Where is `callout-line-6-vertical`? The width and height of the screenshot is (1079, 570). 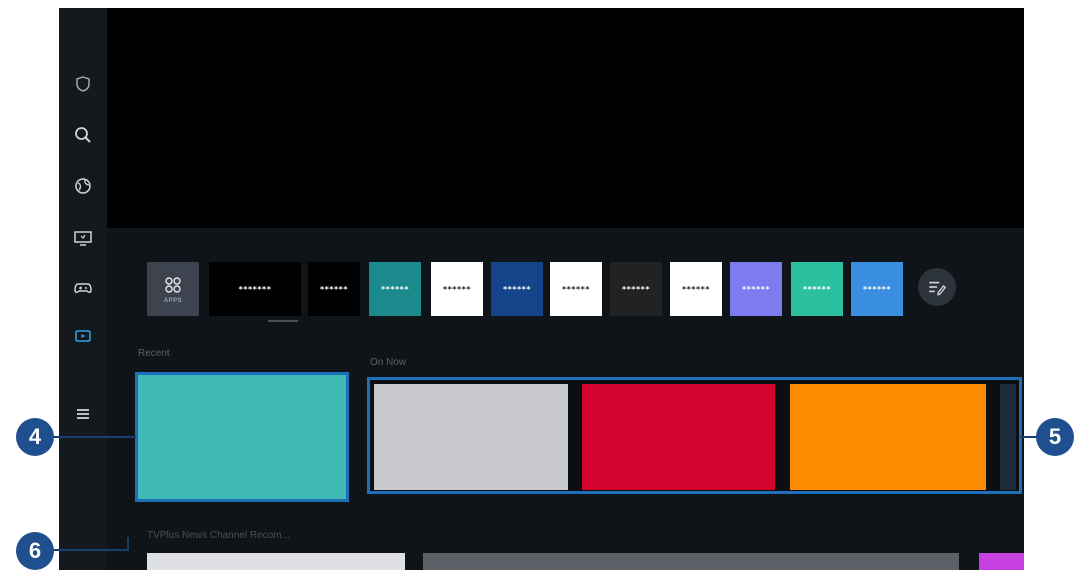 callout-line-6-vertical is located at coordinates (128, 544).